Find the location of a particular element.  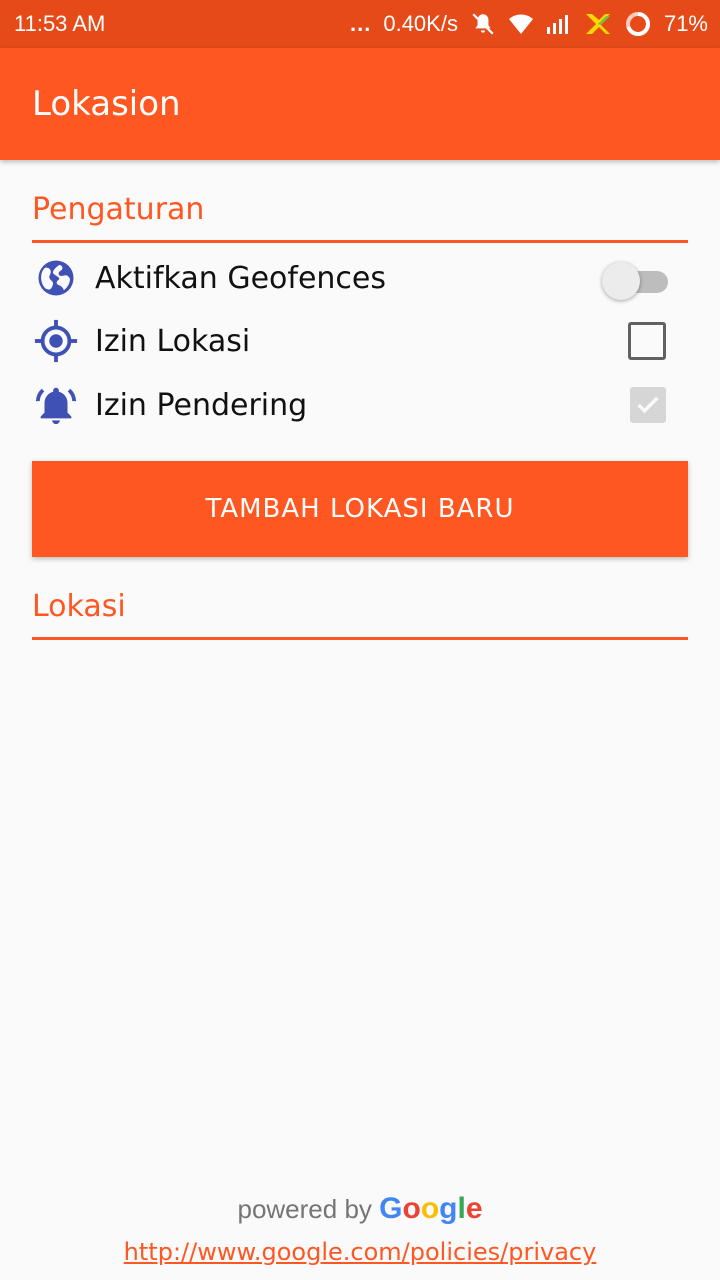

checkmark-icon is located at coordinates (648, 405).